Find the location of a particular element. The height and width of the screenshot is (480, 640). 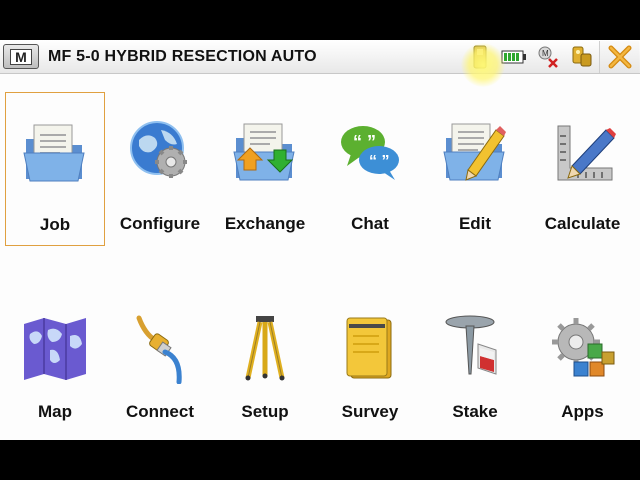

app-tile-connect: Connect is located at coordinates (160, 355).